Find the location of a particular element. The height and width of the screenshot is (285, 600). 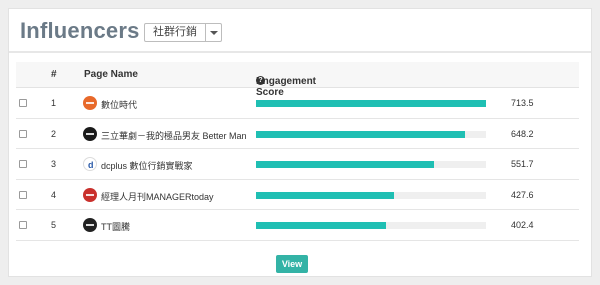

category-select: 社群行銷 is located at coordinates (183, 32).